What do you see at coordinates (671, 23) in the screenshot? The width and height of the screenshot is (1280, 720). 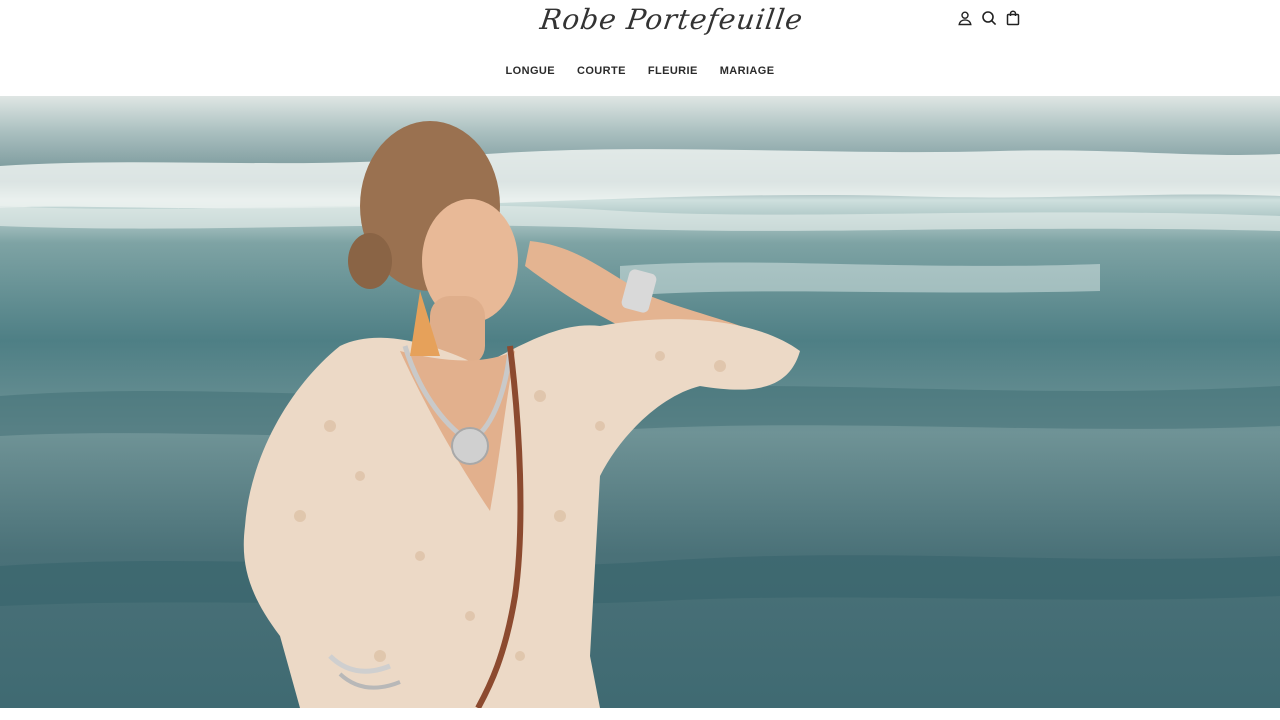 I see `brand-logo: Robe Portefeuille` at bounding box center [671, 23].